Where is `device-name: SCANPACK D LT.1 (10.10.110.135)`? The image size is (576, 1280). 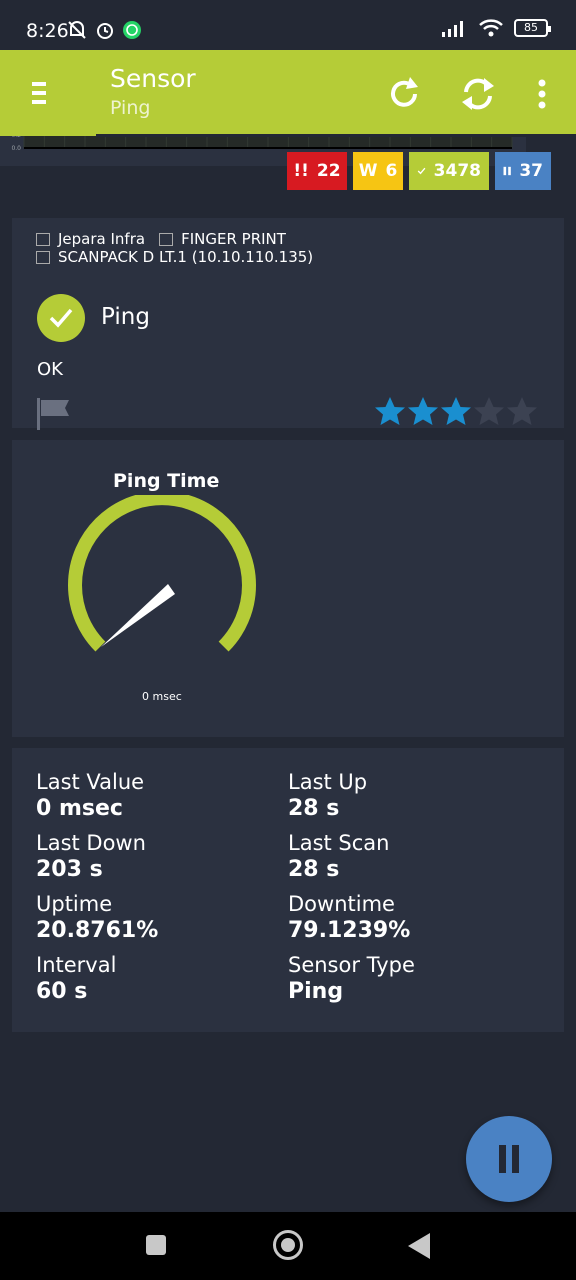
device-name: SCANPACK D LT.1 (10.10.110.135) is located at coordinates (185, 257).